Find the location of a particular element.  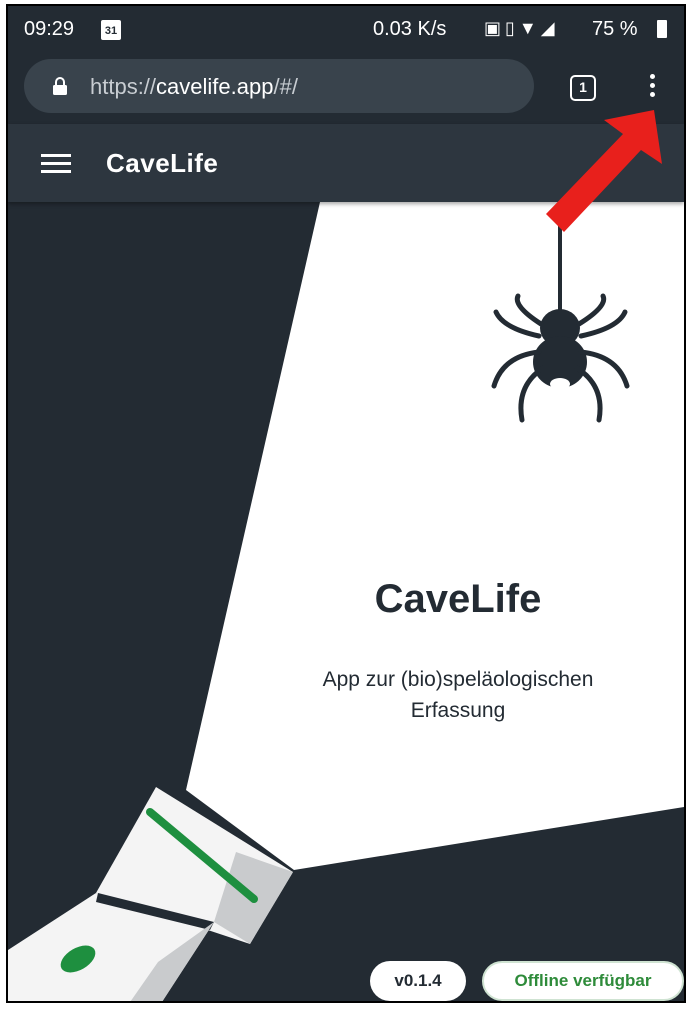

network-speed: 0.03 K/s is located at coordinates (410, 29).